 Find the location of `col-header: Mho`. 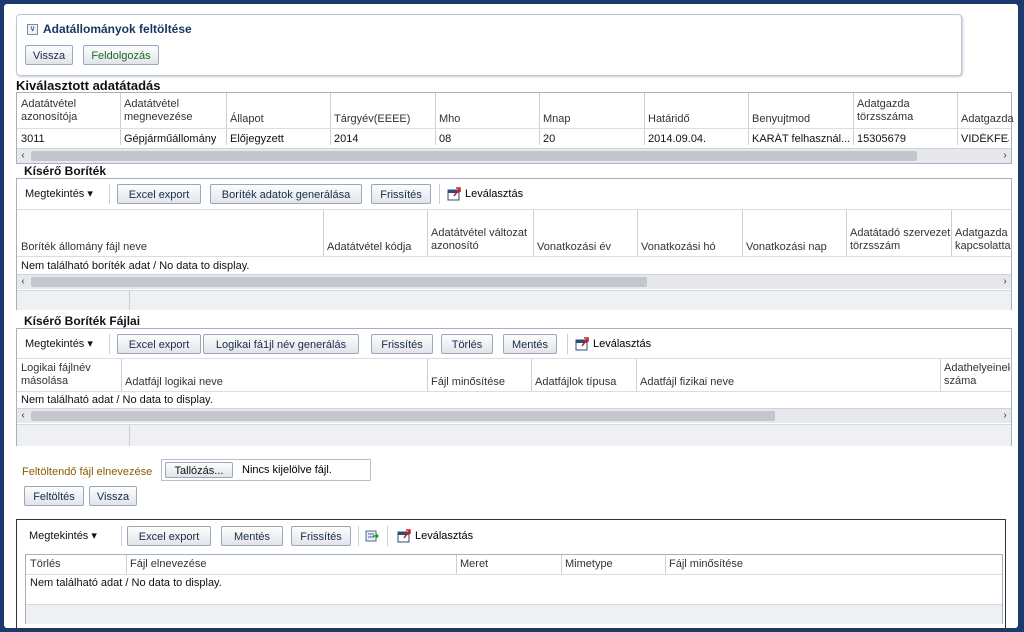

col-header: Mho is located at coordinates (450, 119).